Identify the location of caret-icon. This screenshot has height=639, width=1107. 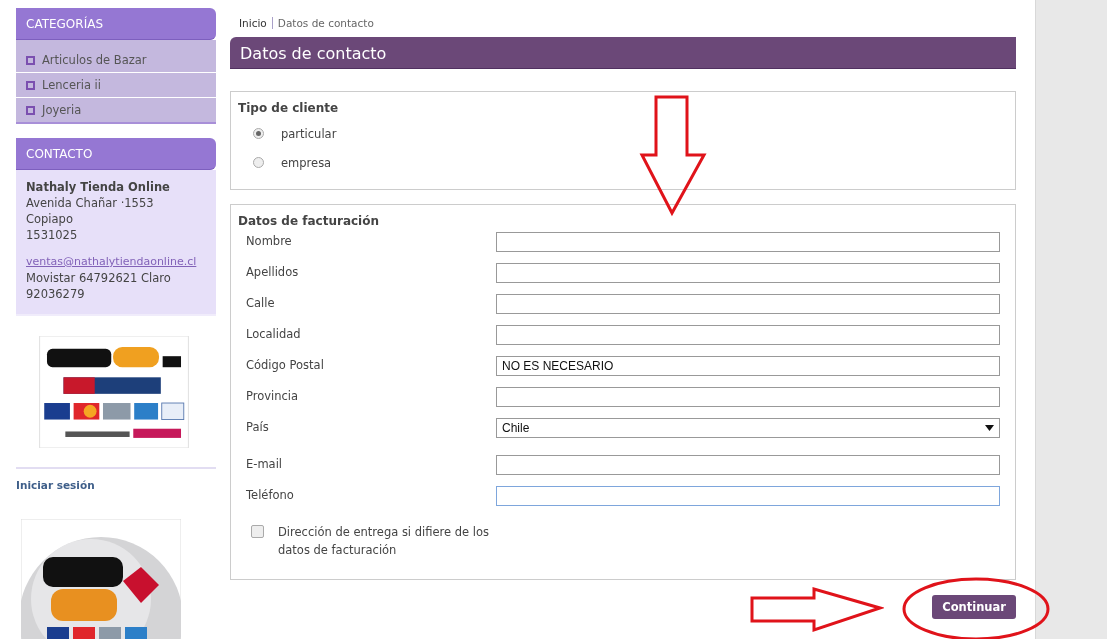
(989, 428).